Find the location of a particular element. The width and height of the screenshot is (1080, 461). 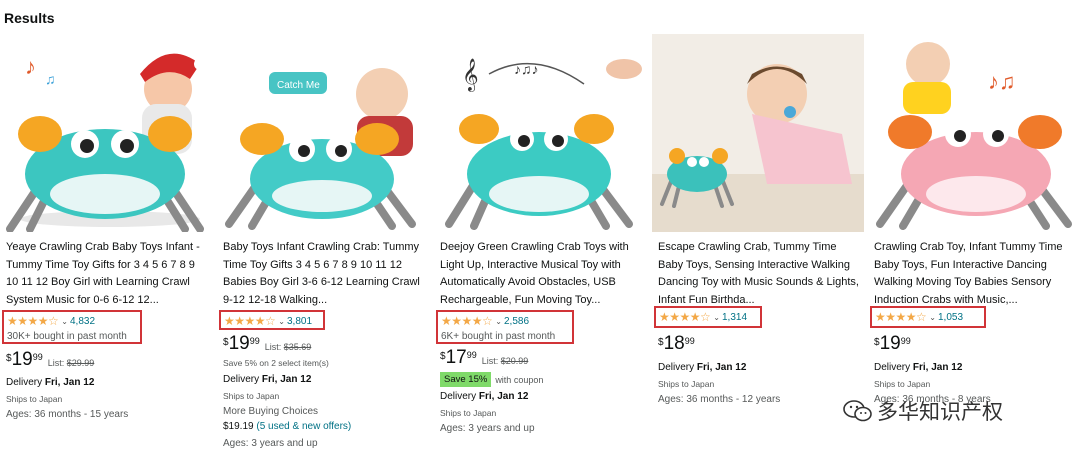

bought-in-past-month: 30K+ bought in past month is located at coordinates (67, 336).